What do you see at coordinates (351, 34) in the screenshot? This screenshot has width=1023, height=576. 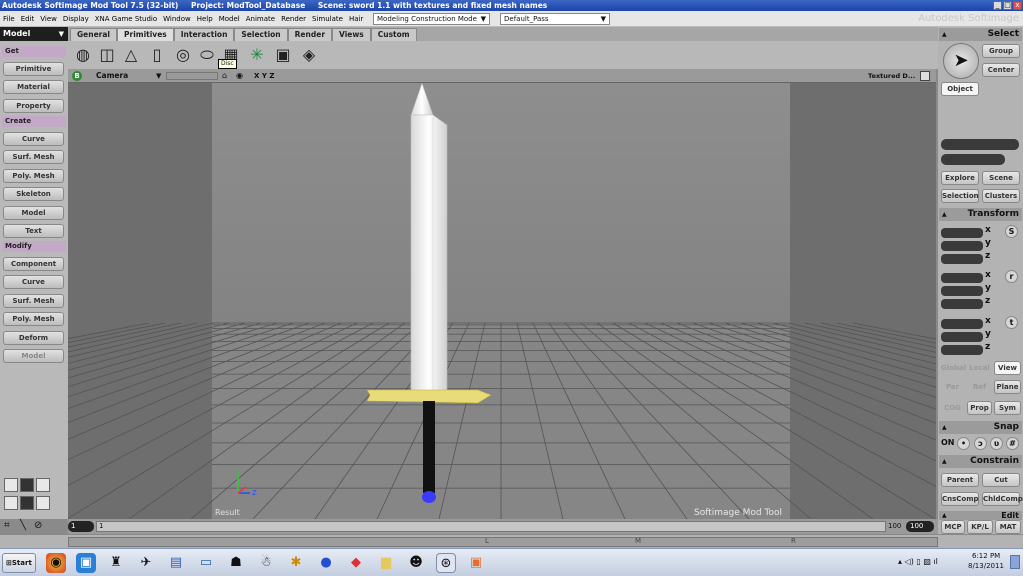 I see `tab-views: Views` at bounding box center [351, 34].